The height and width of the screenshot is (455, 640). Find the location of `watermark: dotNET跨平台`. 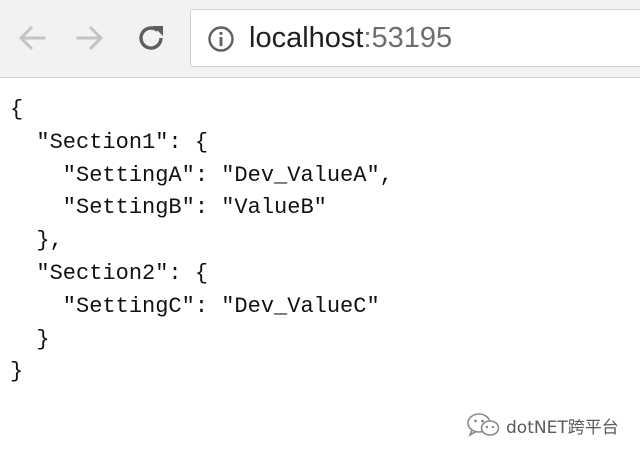

watermark: dotNET跨平台 is located at coordinates (542, 425).